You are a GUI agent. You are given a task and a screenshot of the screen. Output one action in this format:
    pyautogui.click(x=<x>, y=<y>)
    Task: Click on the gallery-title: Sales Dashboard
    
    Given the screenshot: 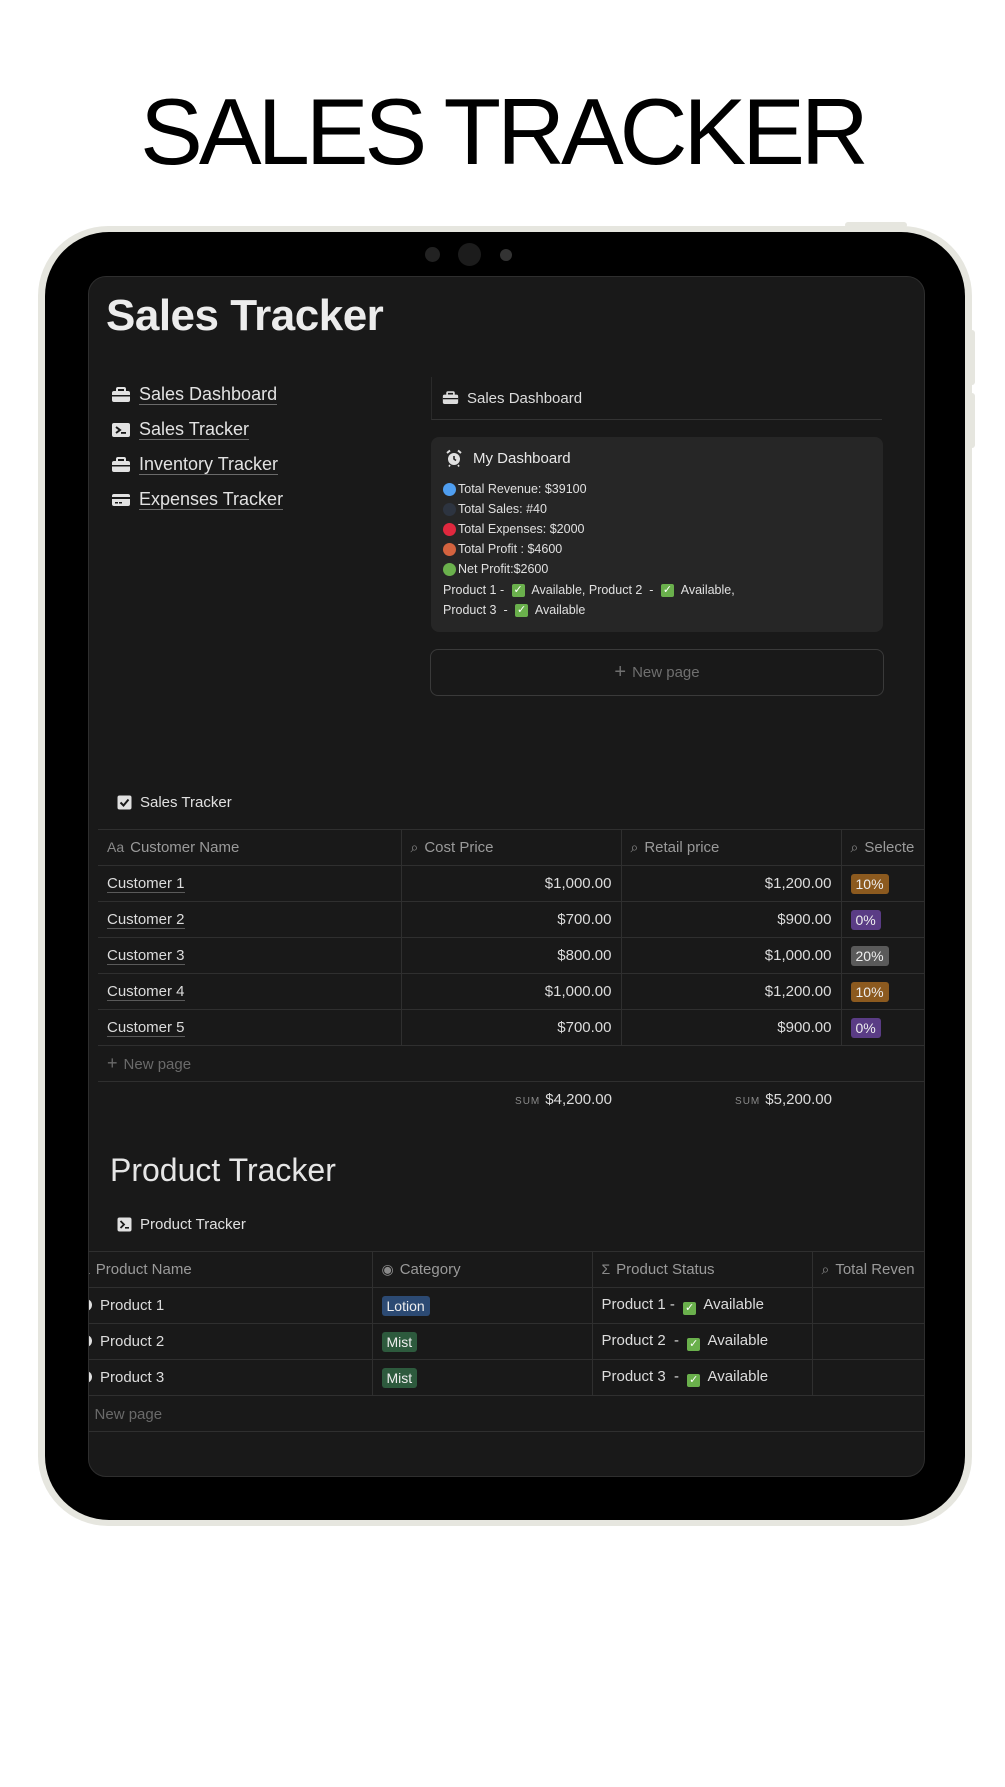 What is the action you would take?
    pyautogui.click(x=525, y=398)
    